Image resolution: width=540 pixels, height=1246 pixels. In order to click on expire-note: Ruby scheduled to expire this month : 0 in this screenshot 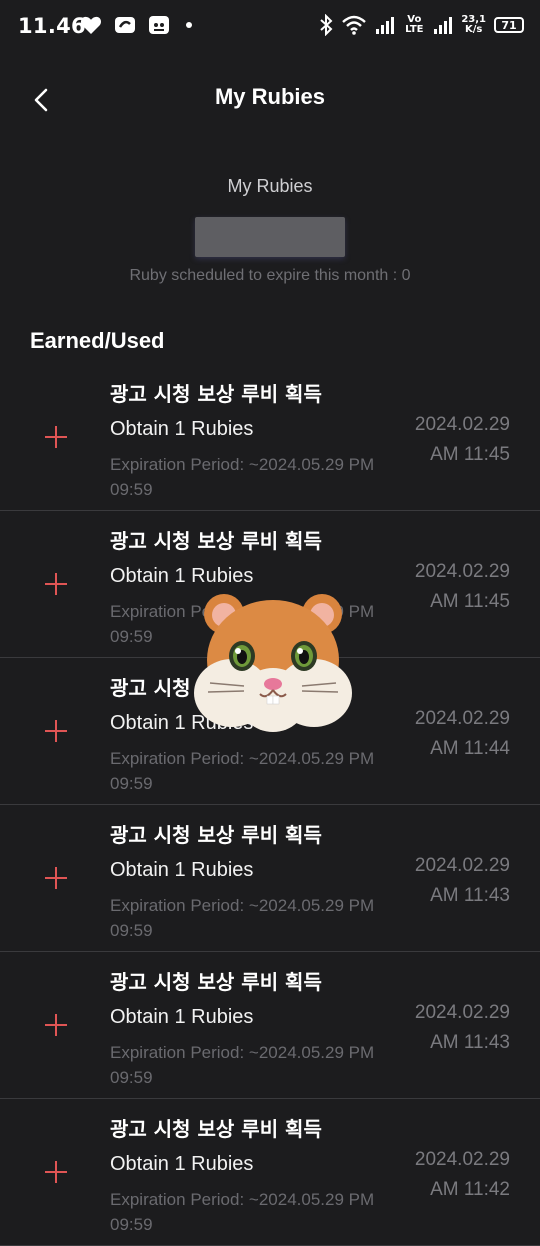, I will do `click(270, 275)`.